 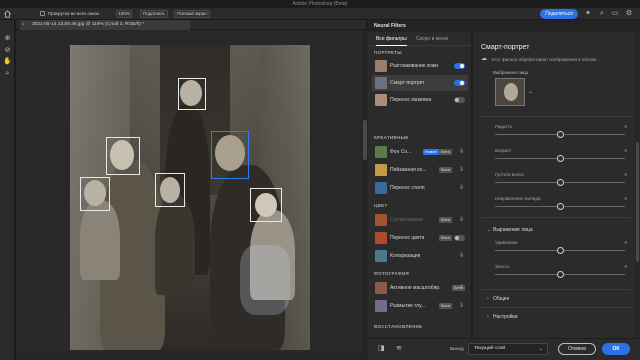 I want to click on neural-filters-header: Neural Filters, so click(x=504, y=26).